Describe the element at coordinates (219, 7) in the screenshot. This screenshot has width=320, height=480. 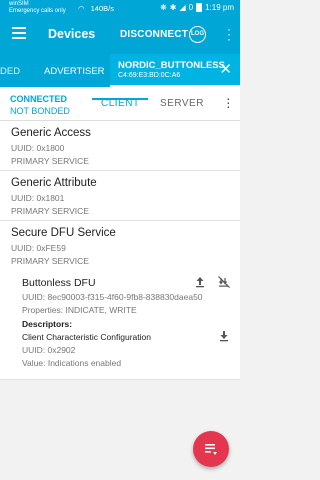
I see `clock: 1:19 pm` at that location.